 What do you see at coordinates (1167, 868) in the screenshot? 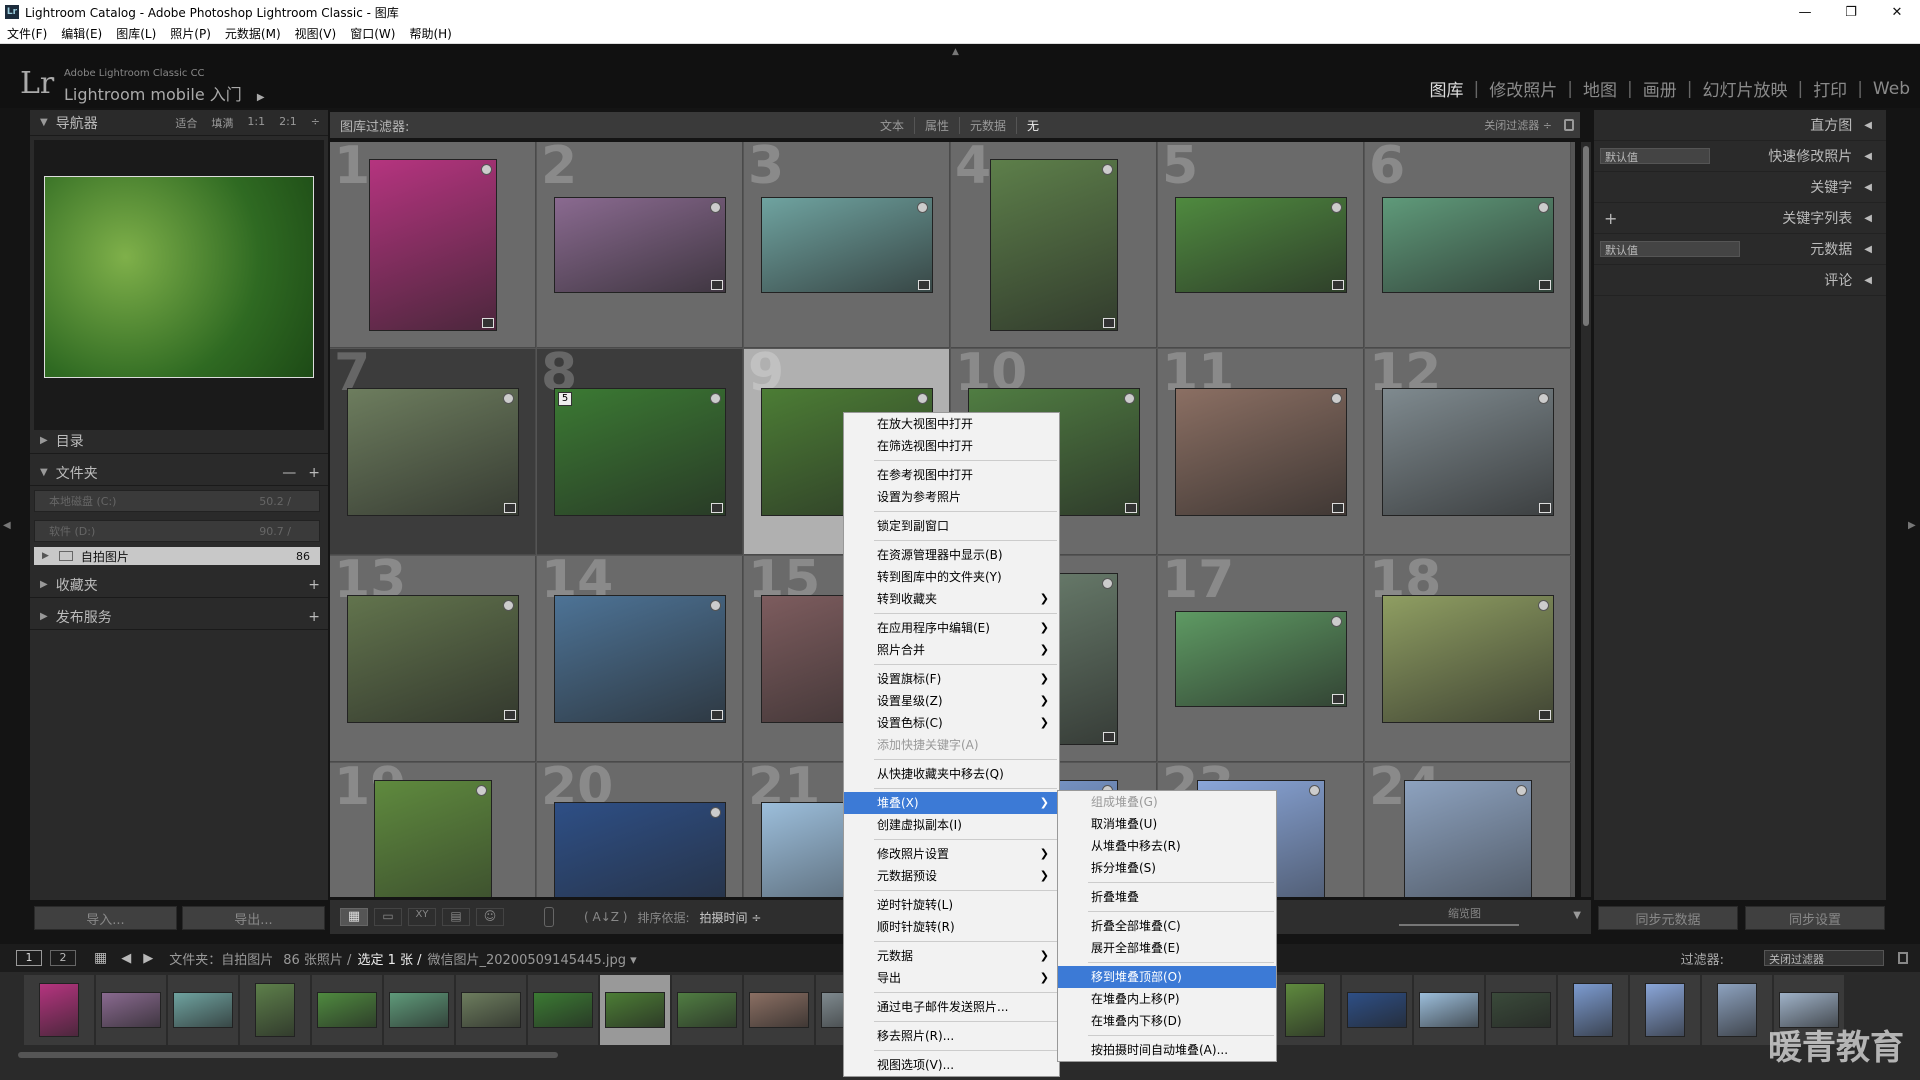
I see `stack-submenu-item: 拆分堆叠(S)` at bounding box center [1167, 868].